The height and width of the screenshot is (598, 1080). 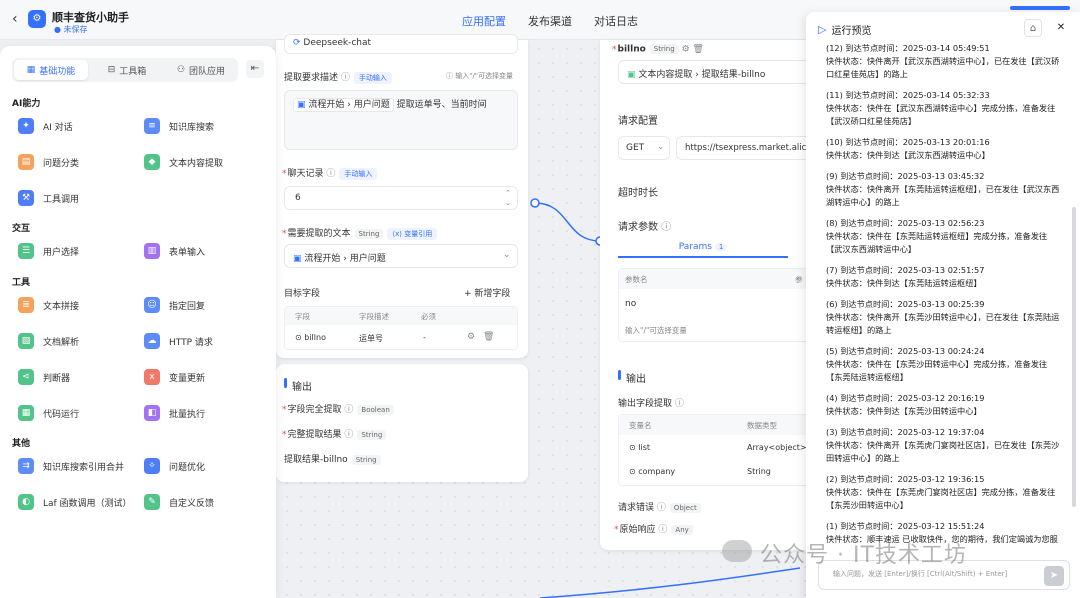 I want to click on toolbox-icon: ⊟, so click(x=111, y=70).